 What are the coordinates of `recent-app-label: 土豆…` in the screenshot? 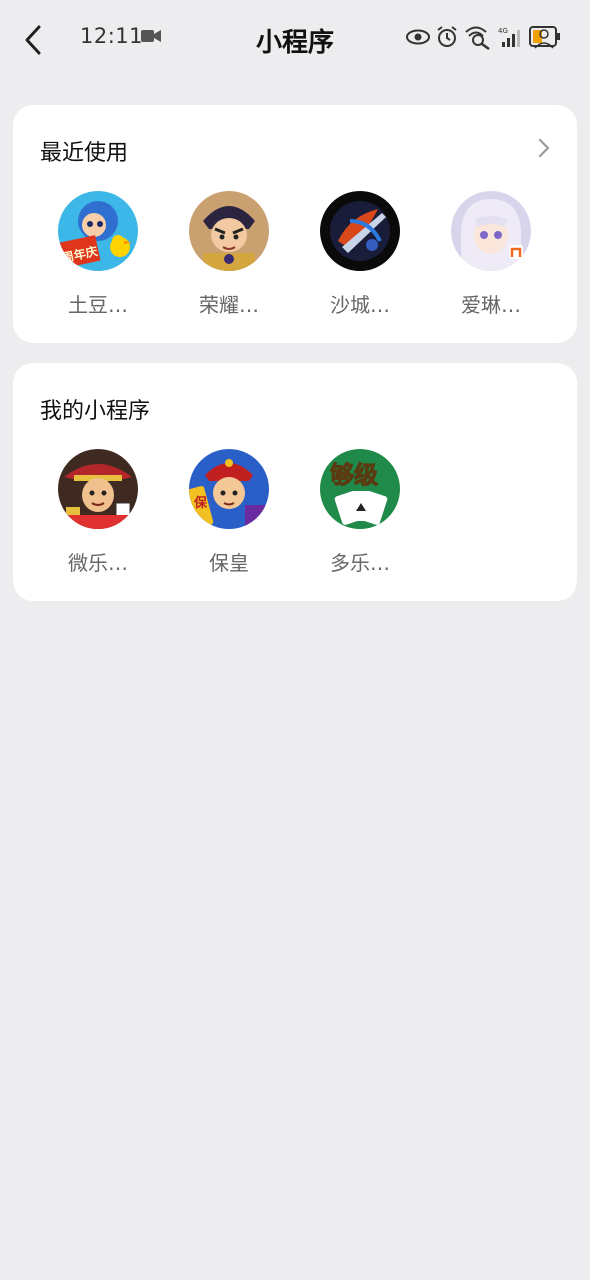 It's located at (98, 305).